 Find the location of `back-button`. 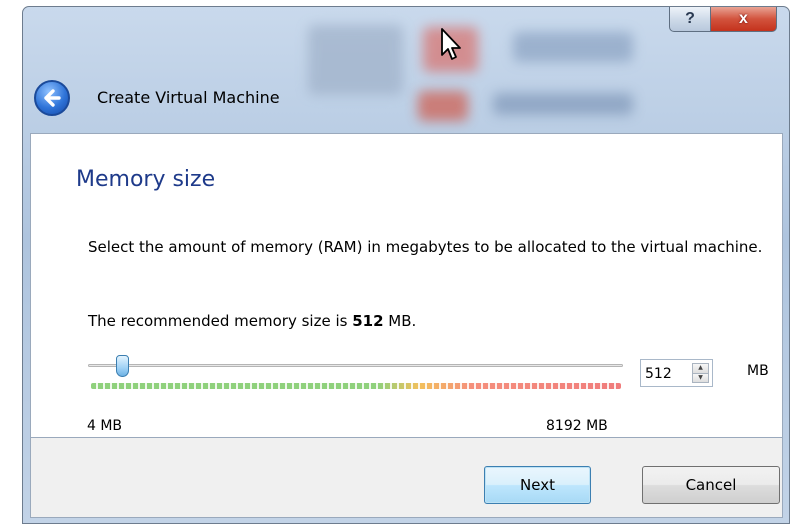

back-button is located at coordinates (52, 98).